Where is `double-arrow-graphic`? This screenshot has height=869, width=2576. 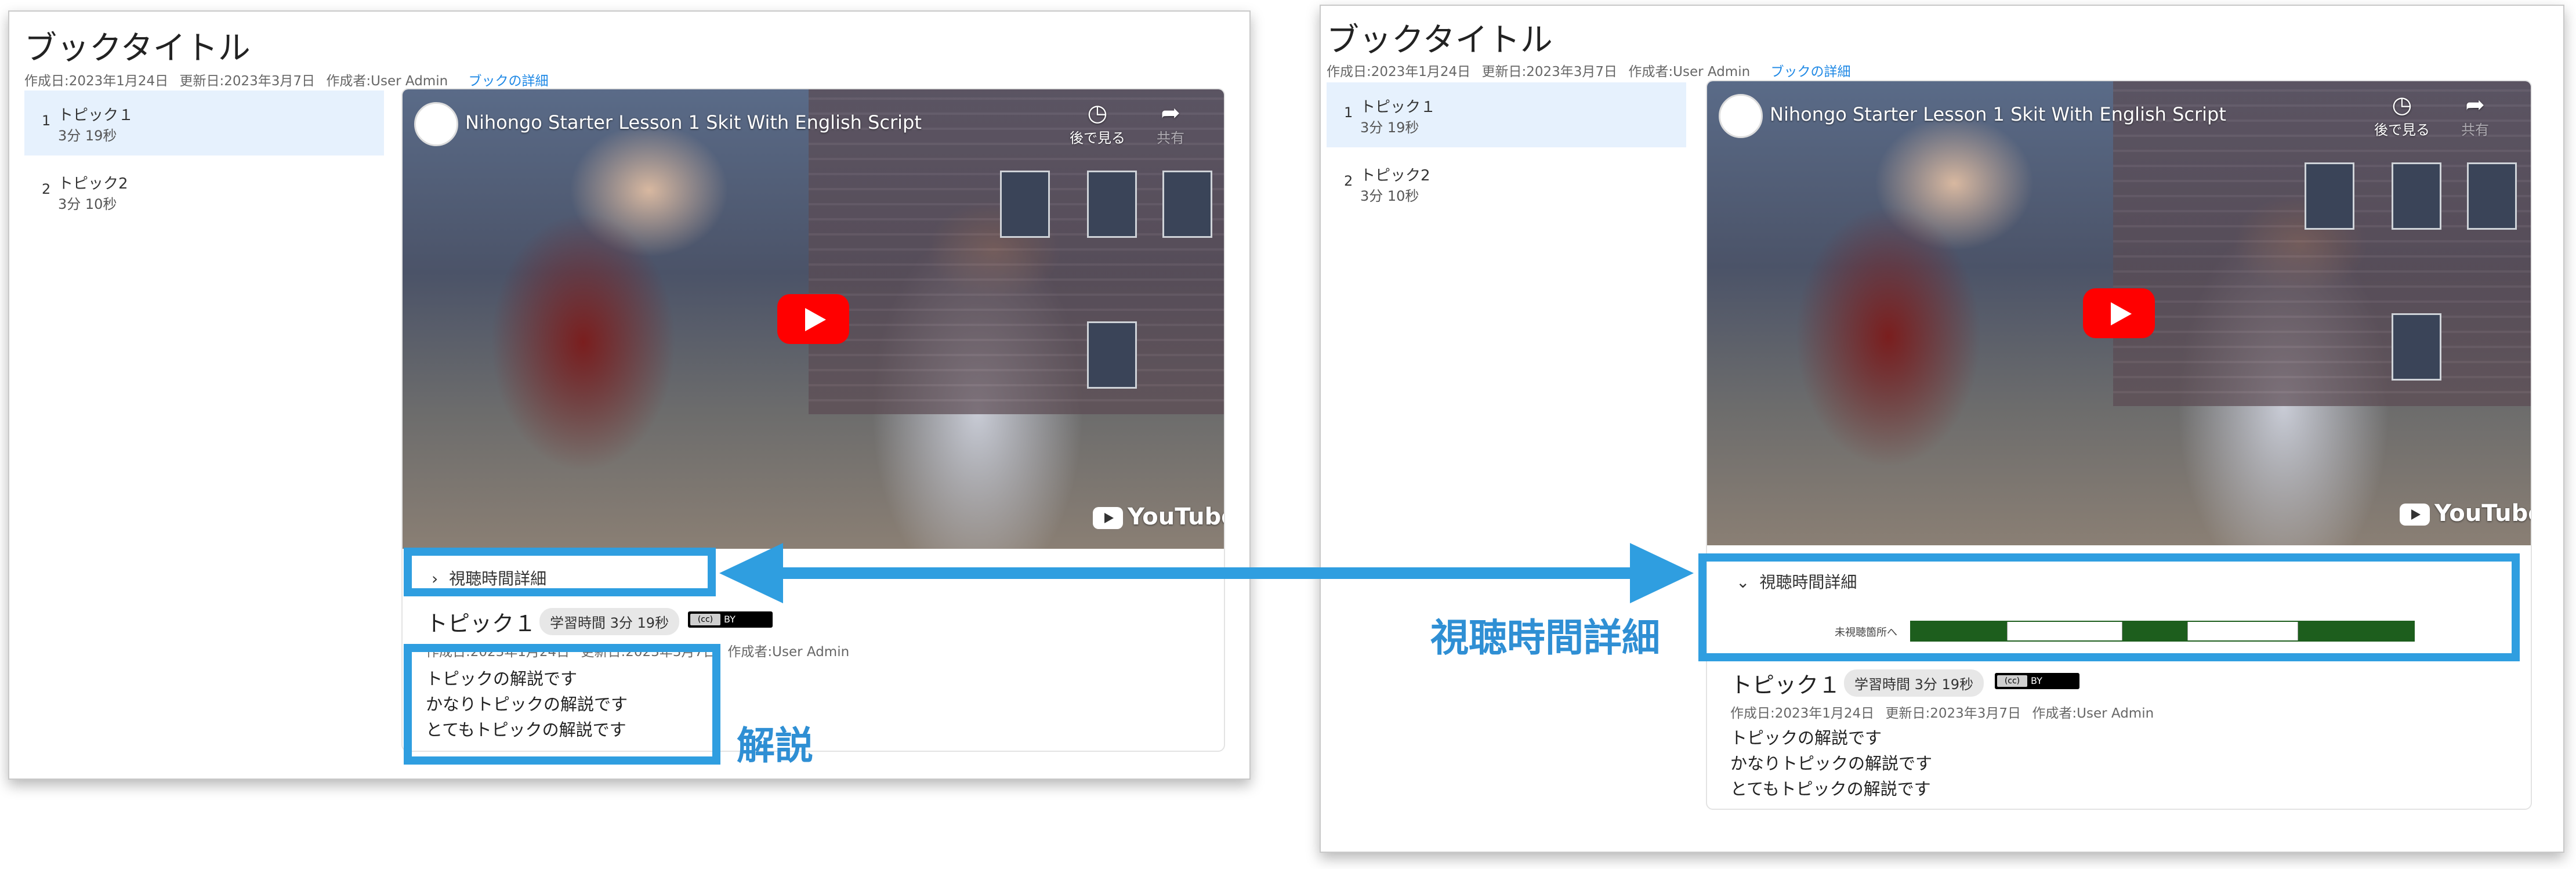 double-arrow-graphic is located at coordinates (1207, 573).